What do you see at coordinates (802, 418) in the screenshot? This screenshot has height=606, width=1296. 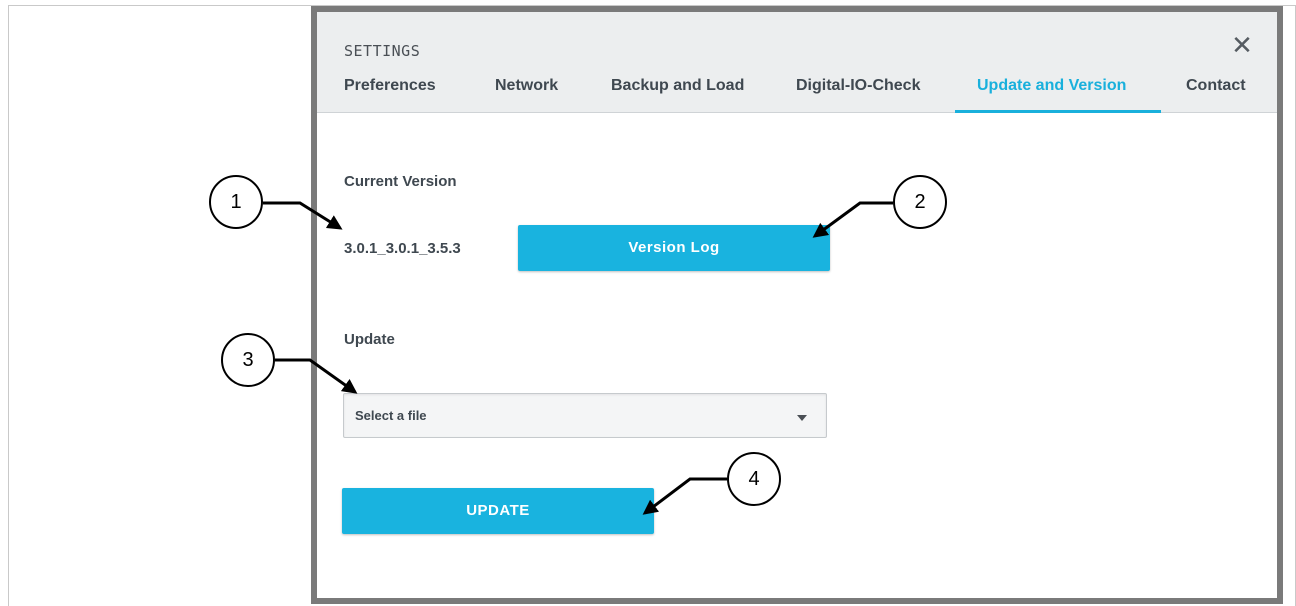 I see `chevron-down-icon` at bounding box center [802, 418].